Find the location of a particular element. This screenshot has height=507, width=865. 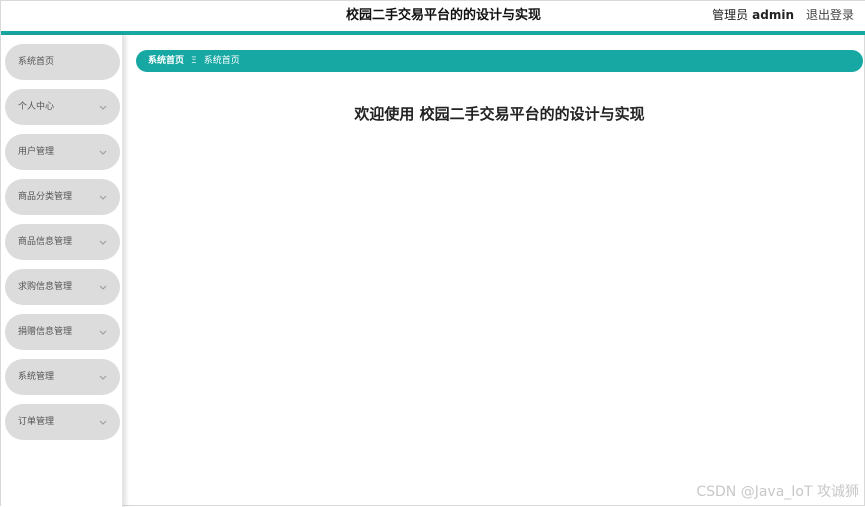

sidebar-item-label: 用户管理 is located at coordinates (36, 152).